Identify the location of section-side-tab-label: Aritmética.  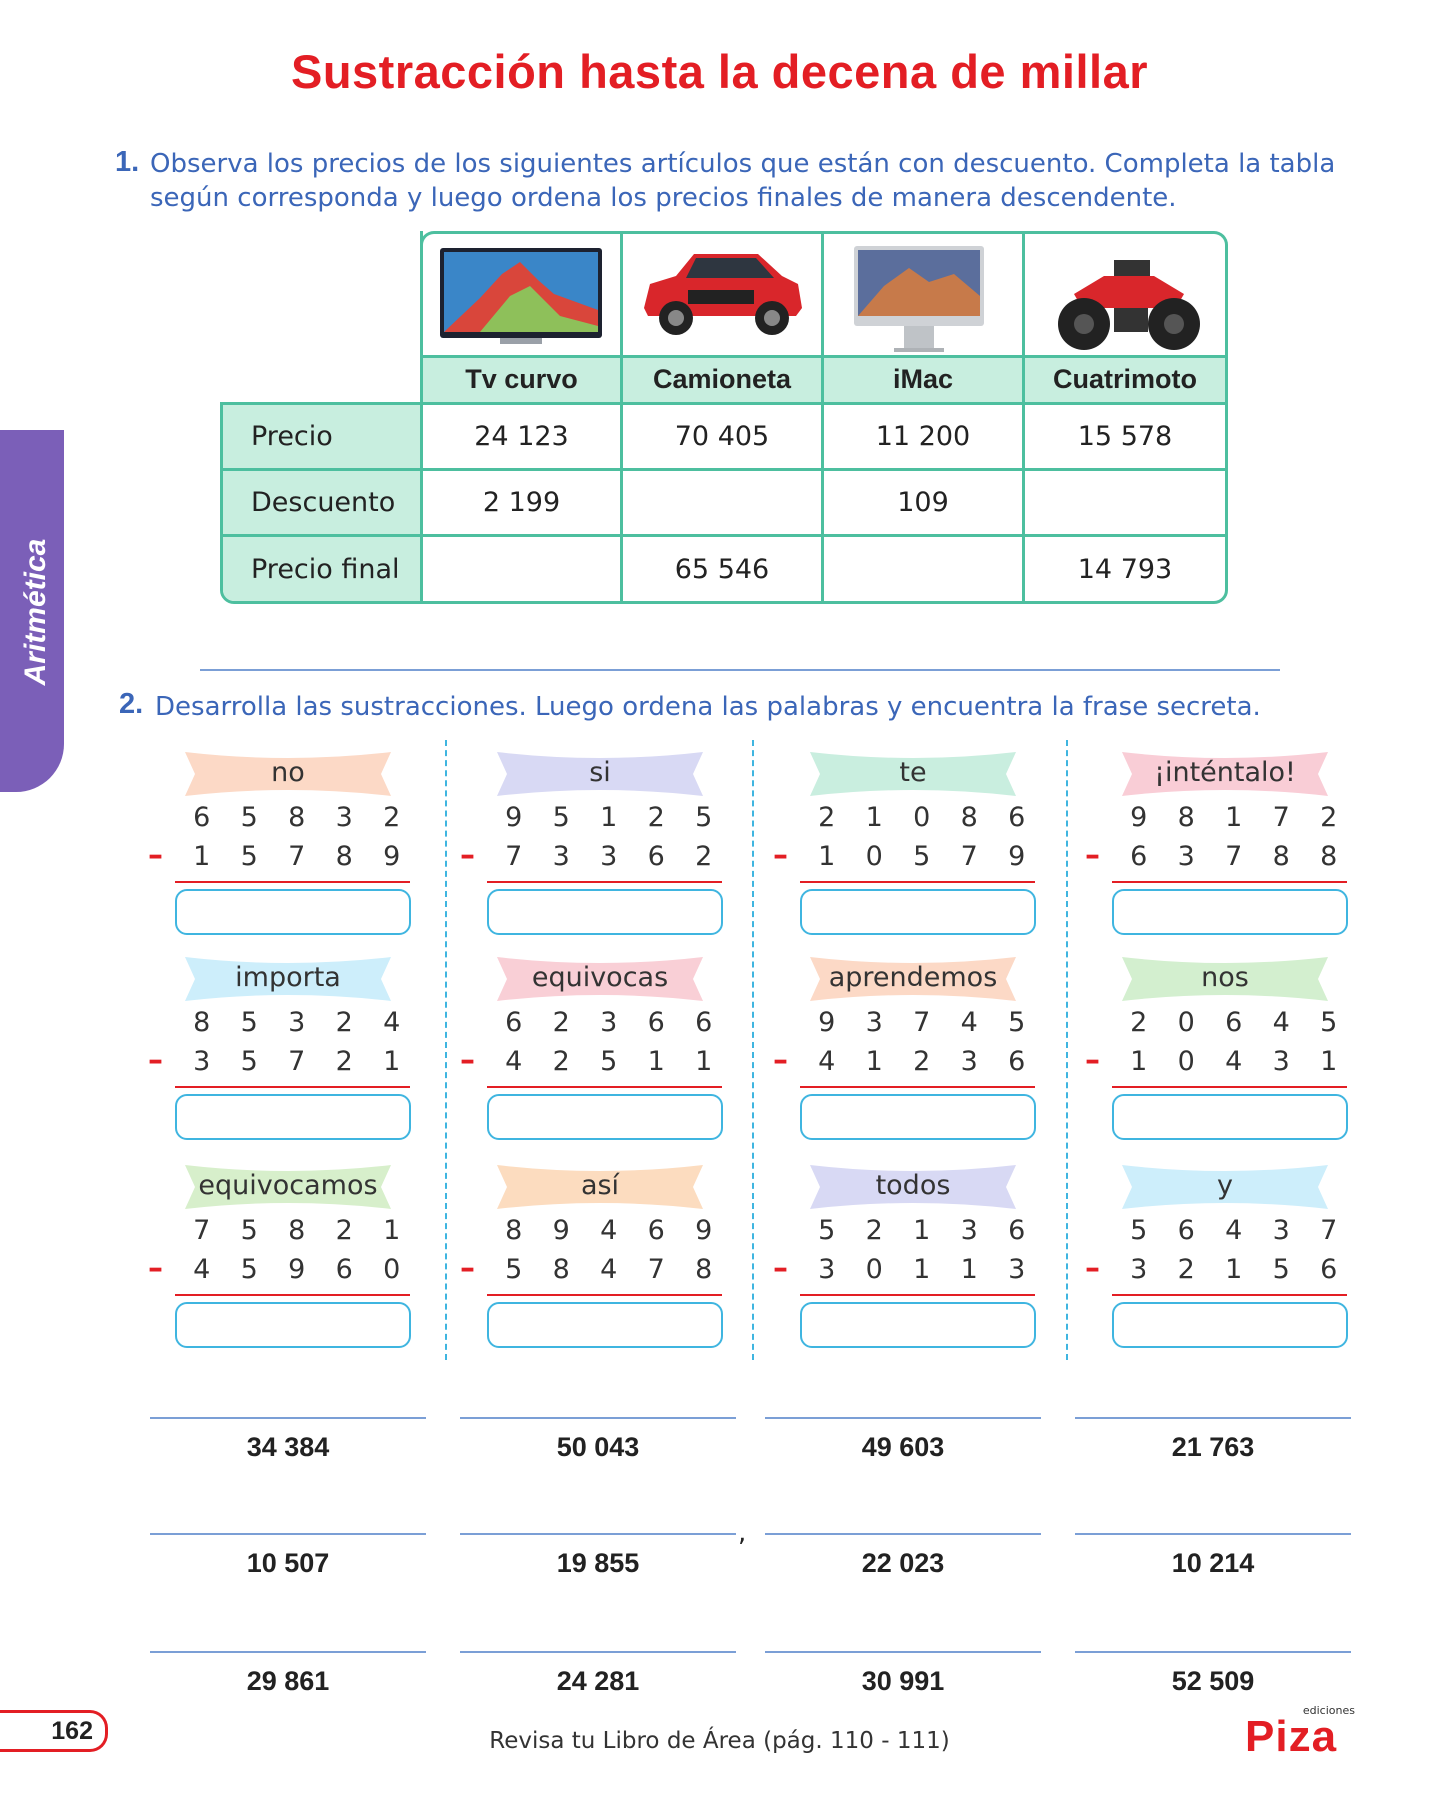
(35, 612).